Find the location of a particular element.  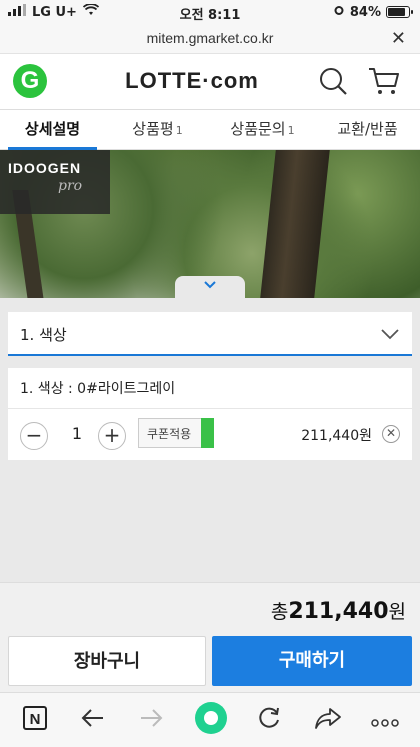

browser-toolbar: N is located at coordinates (210, 719).